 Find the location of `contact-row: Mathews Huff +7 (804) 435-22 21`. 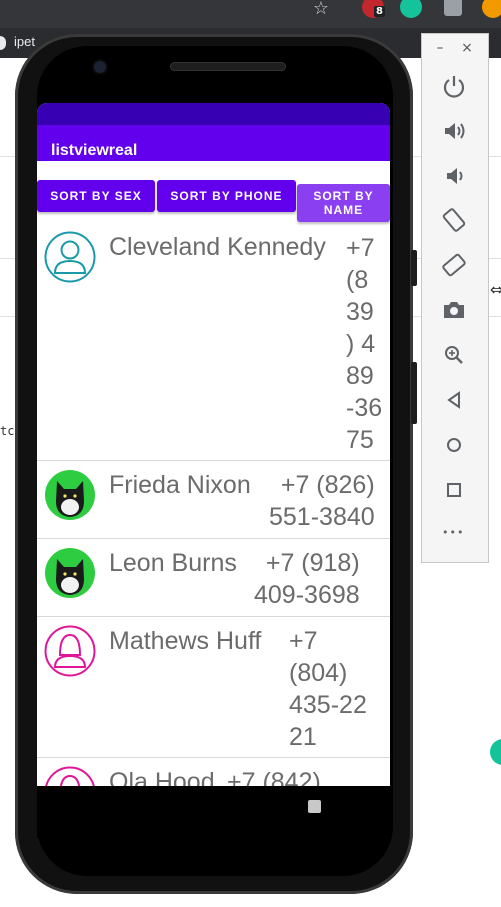

contact-row: Mathews Huff +7 (804) 435-22 21 is located at coordinates (213, 687).